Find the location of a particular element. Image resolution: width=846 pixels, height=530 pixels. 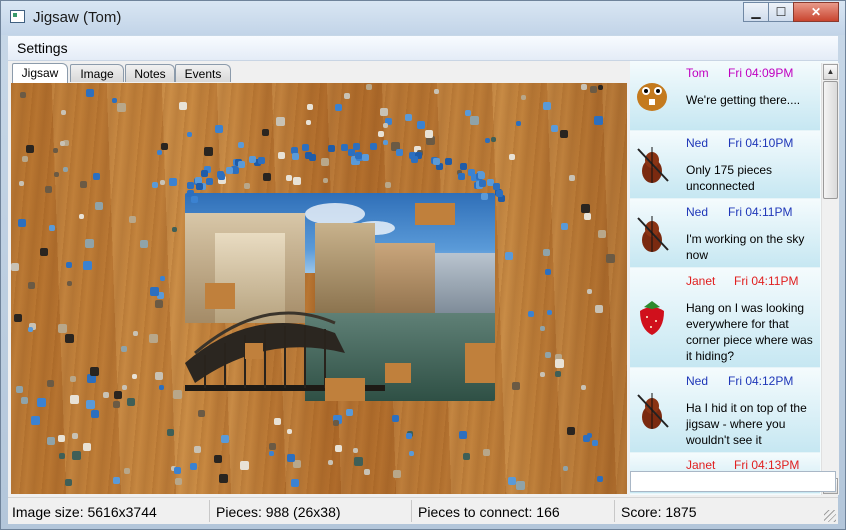

tab-notes: Notes is located at coordinates (150, 73).